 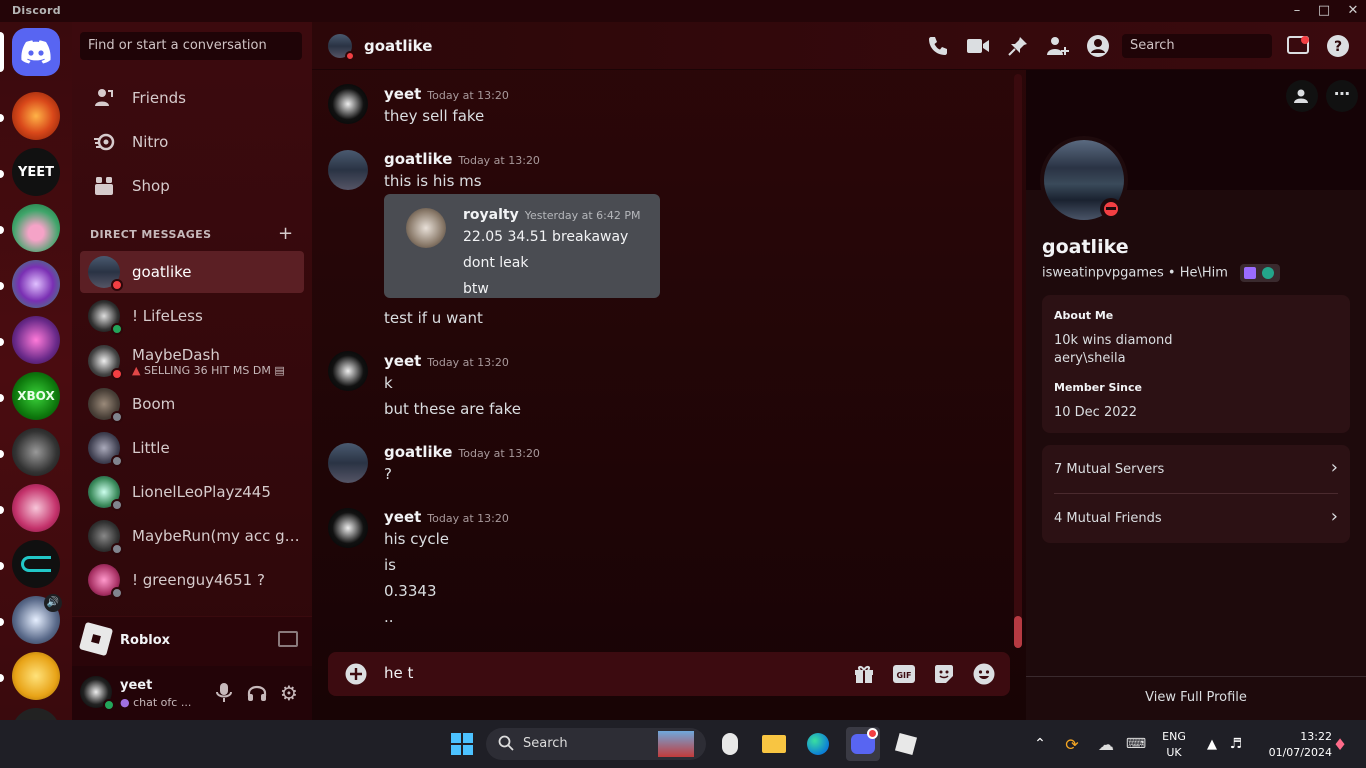 I want to click on roblox-taskbar-icon, so click(x=906, y=744).